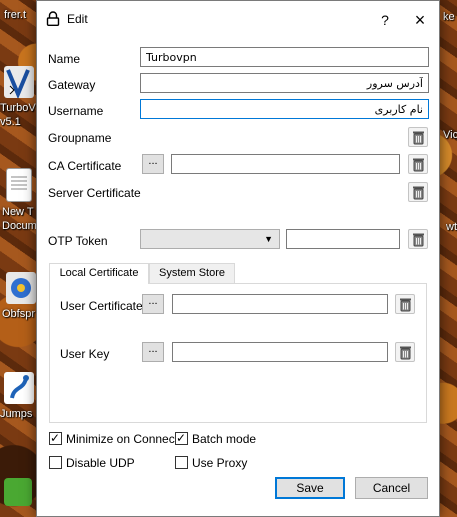 This screenshot has height=517, width=457. I want to click on otp-token-select: ▼, so click(210, 239).